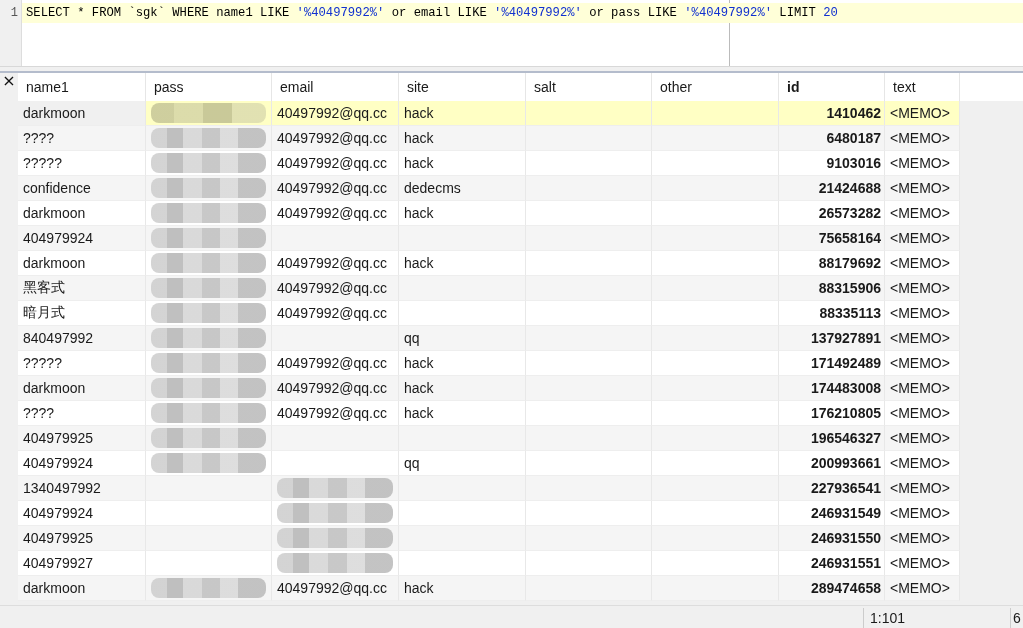 This screenshot has height=628, width=1023. What do you see at coordinates (480, 213) in the screenshot?
I see `table-row: darkmoon 40497992@qq.cc hack 26573282 <MEMO>` at bounding box center [480, 213].